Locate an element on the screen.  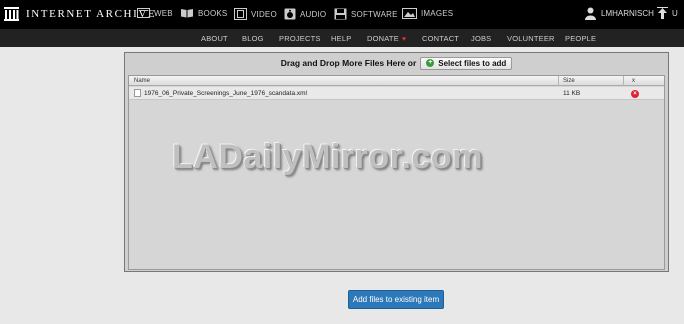
column-header-name: Name is located at coordinates (142, 81).